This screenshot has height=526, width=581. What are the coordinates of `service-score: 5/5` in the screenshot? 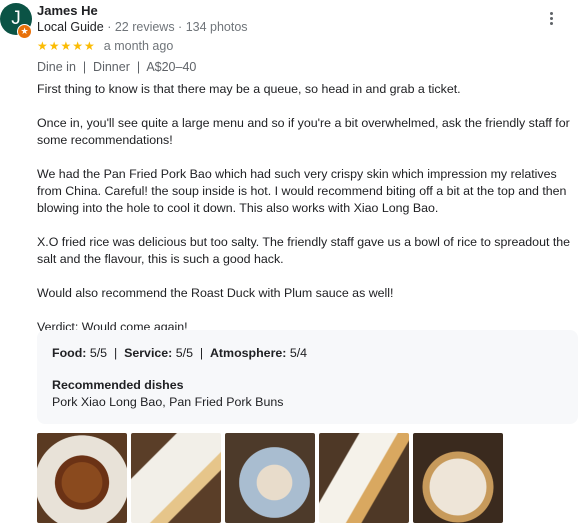 It's located at (182, 353).